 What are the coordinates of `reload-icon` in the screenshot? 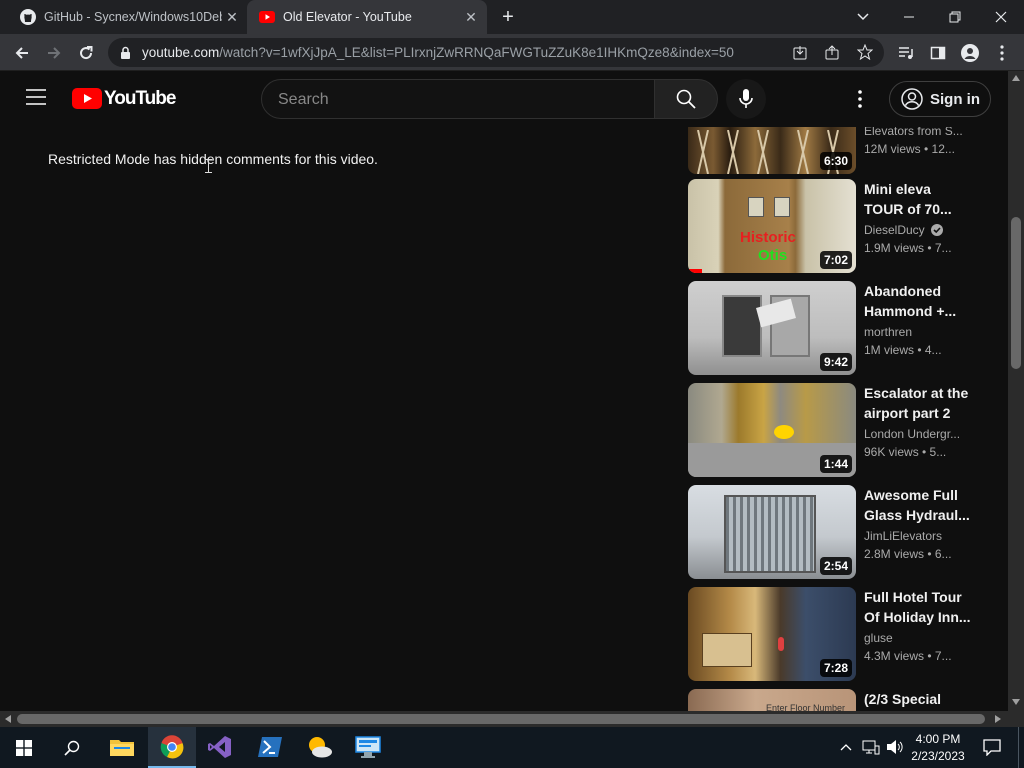 It's located at (86, 53).